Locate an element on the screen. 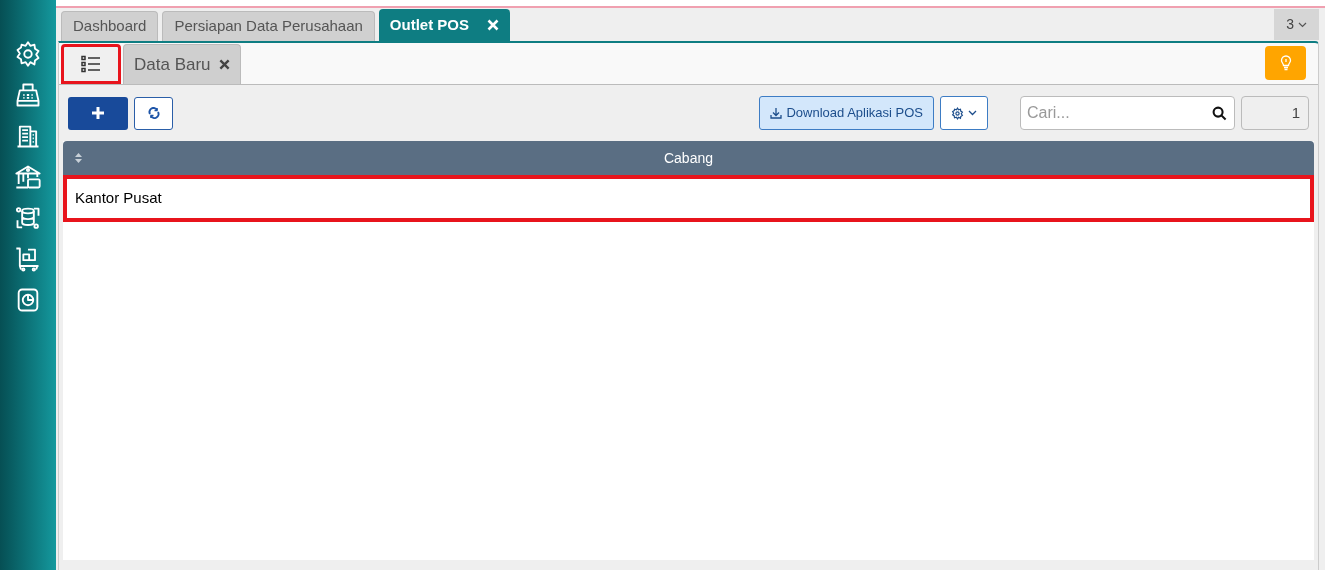 The image size is (1325, 570). tab-overflow-button: 3 is located at coordinates (1296, 24).